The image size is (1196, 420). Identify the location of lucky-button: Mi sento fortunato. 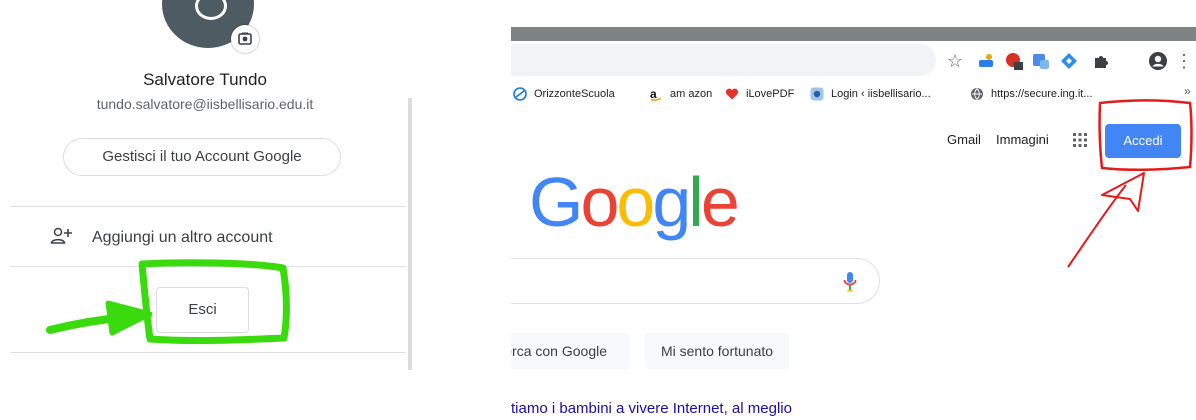
(717, 351).